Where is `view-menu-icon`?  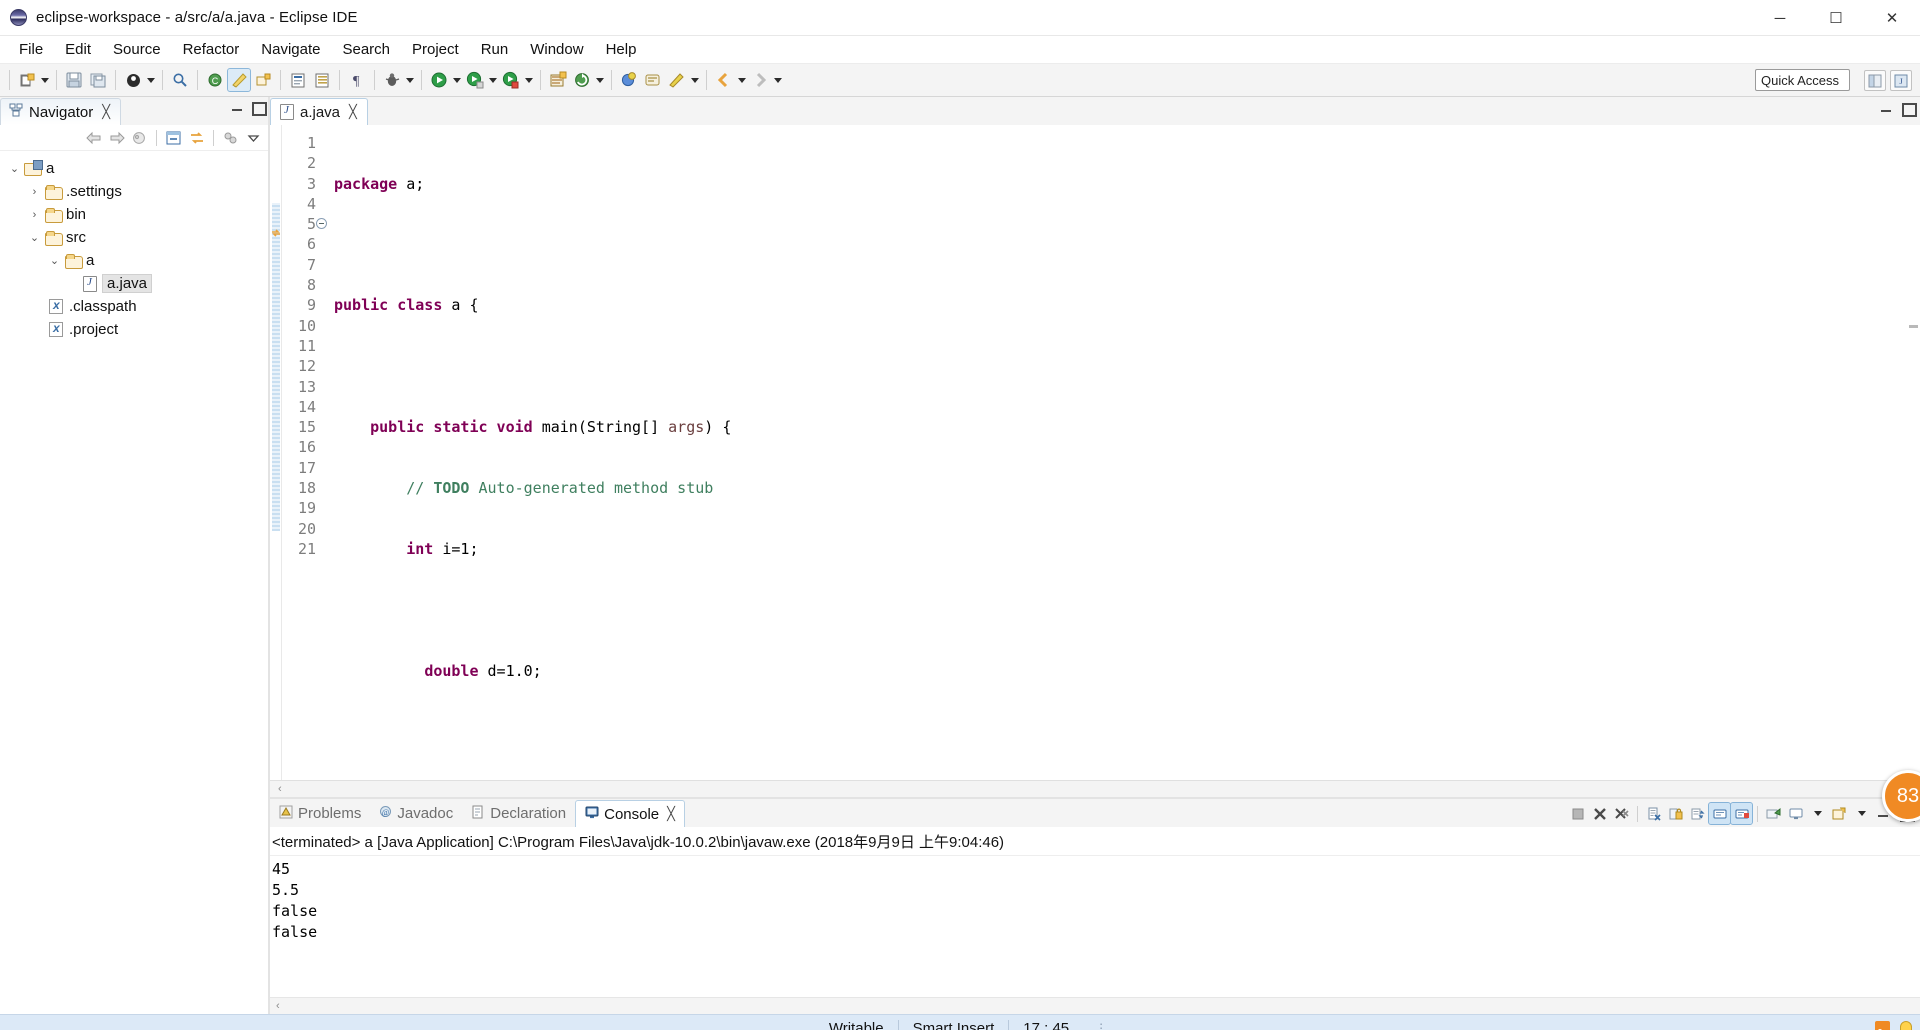 view-menu-icon is located at coordinates (253, 137).